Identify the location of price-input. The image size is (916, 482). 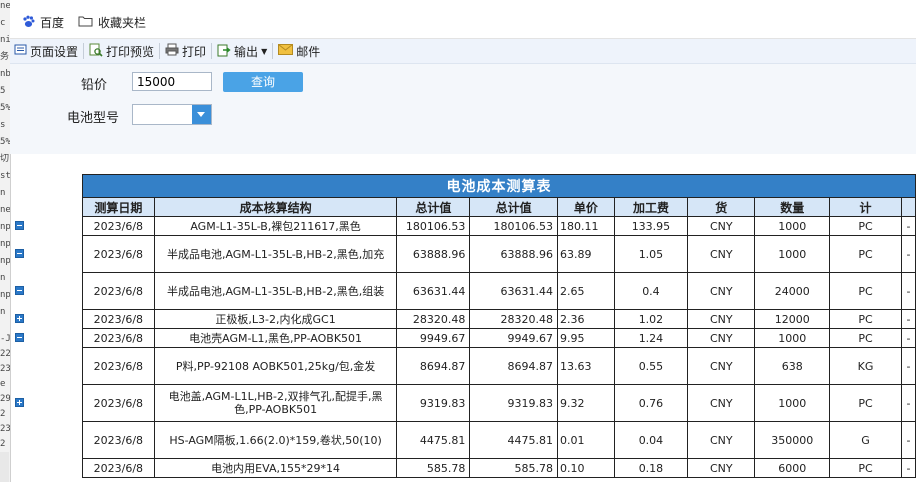
(172, 81).